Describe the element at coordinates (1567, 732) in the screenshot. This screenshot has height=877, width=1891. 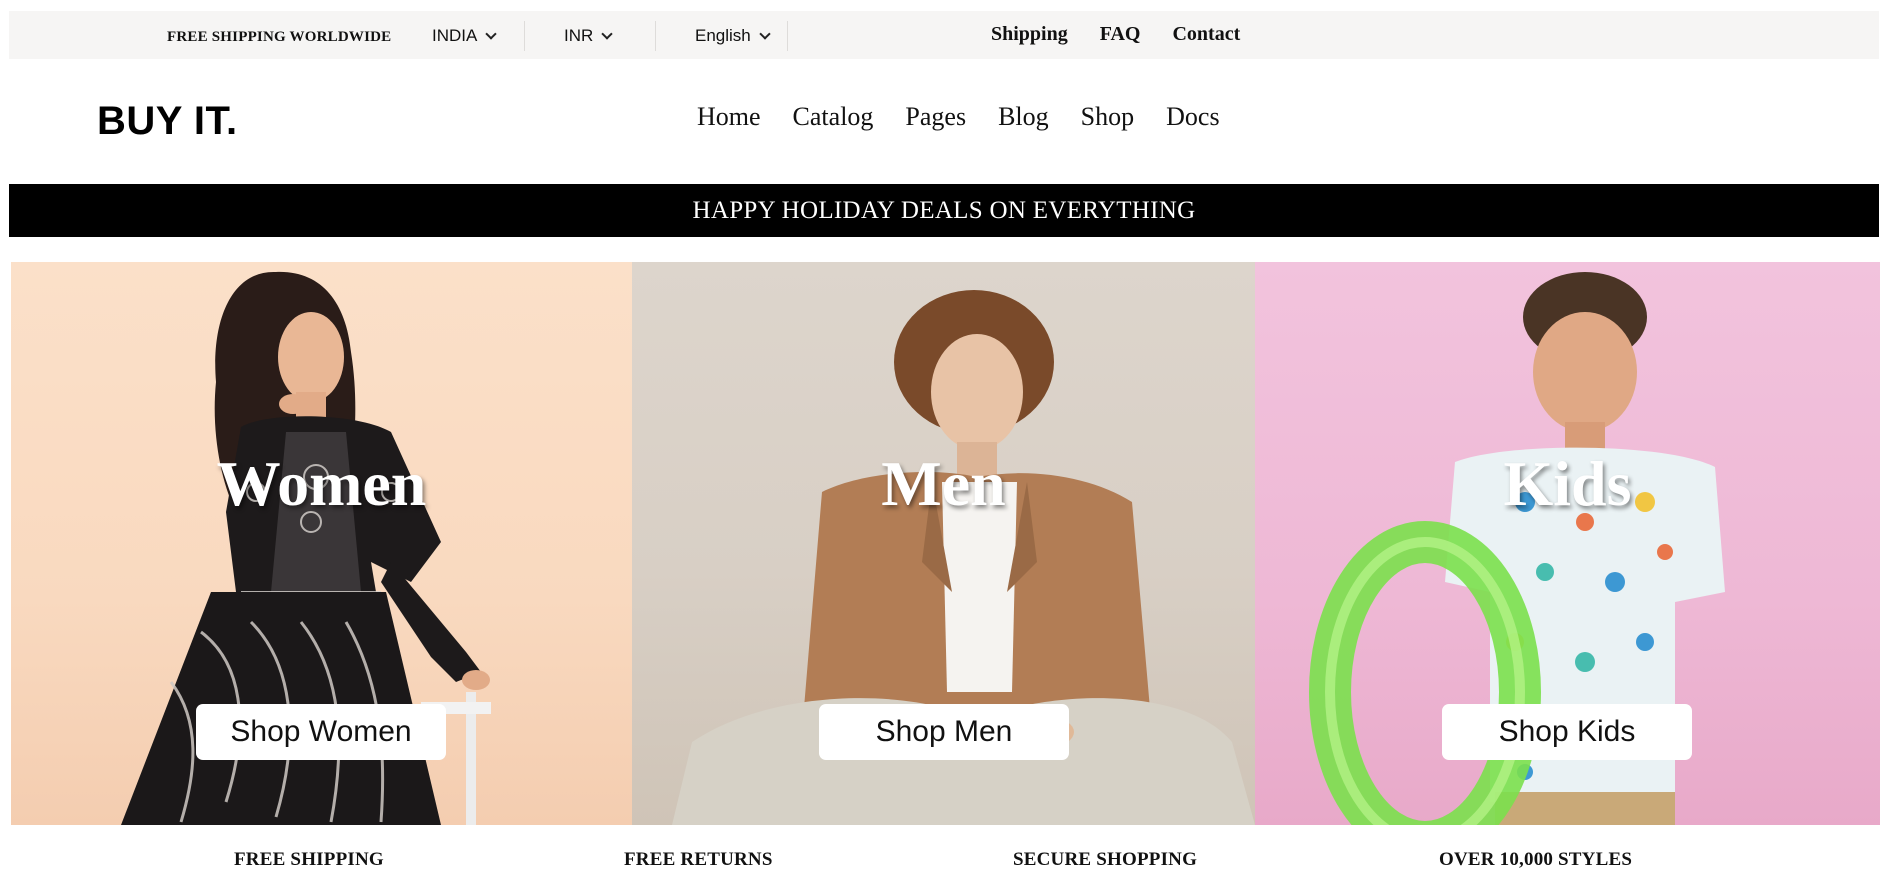
I see `shop-kids-button: Shop Kids` at that location.